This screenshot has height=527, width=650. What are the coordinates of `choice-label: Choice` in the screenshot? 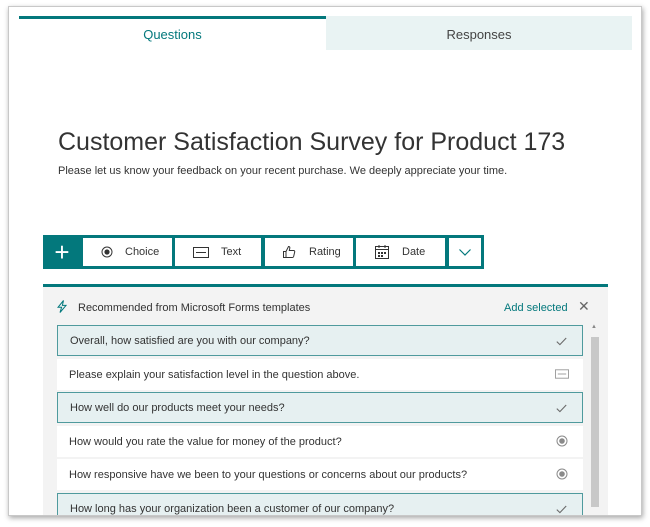 It's located at (142, 252).